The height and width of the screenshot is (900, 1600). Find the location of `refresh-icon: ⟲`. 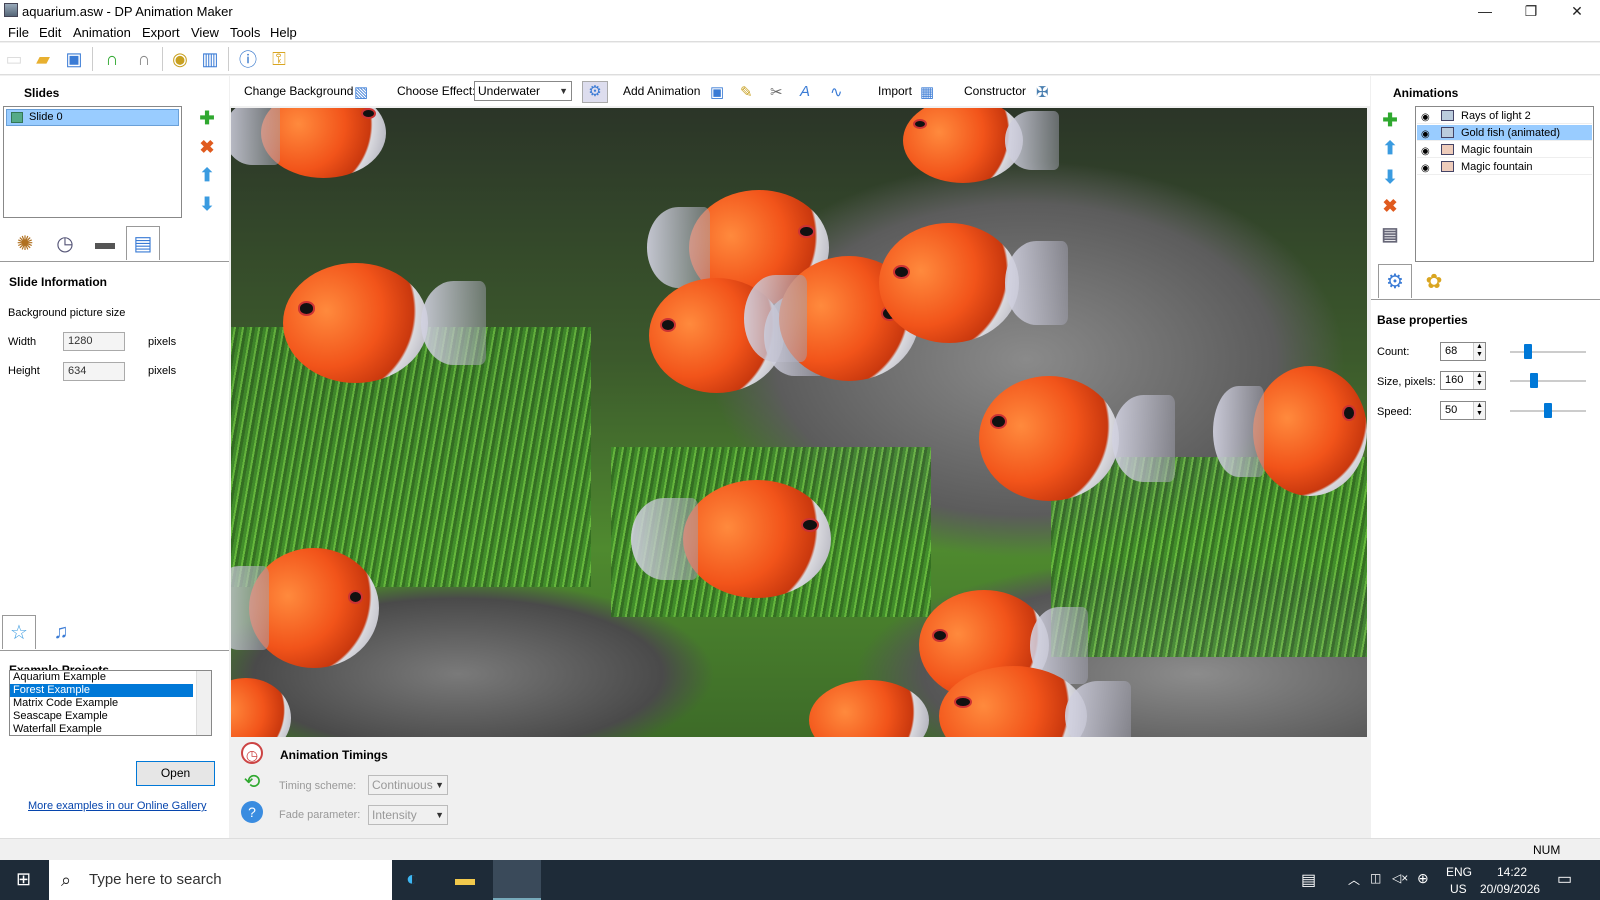

refresh-icon: ⟲ is located at coordinates (252, 782).